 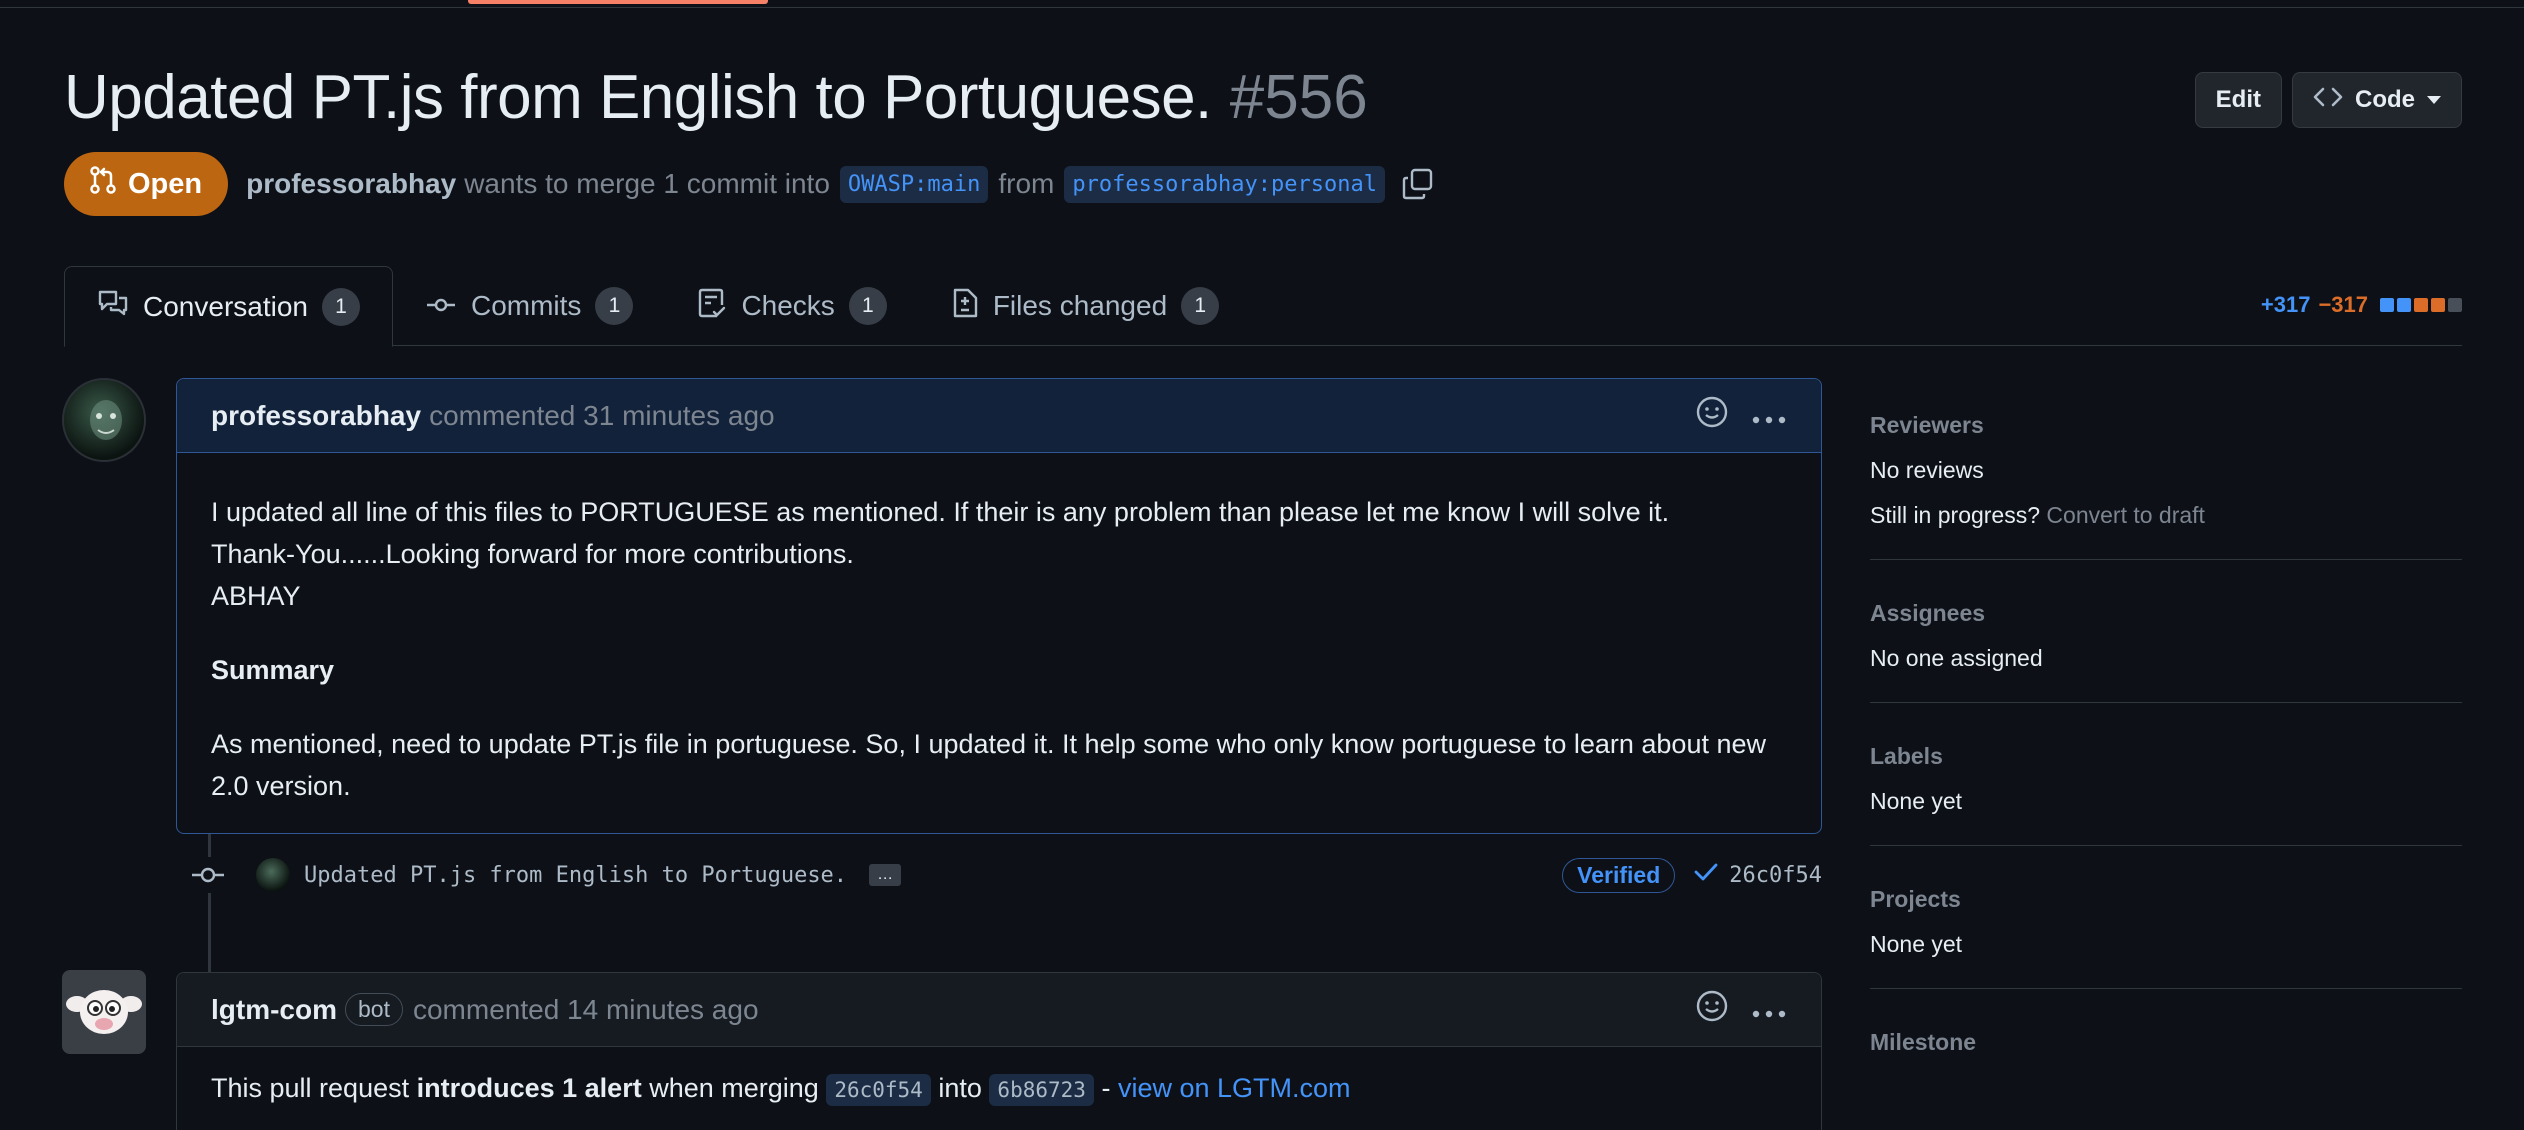 I want to click on code-button-label: Code, so click(x=2385, y=99).